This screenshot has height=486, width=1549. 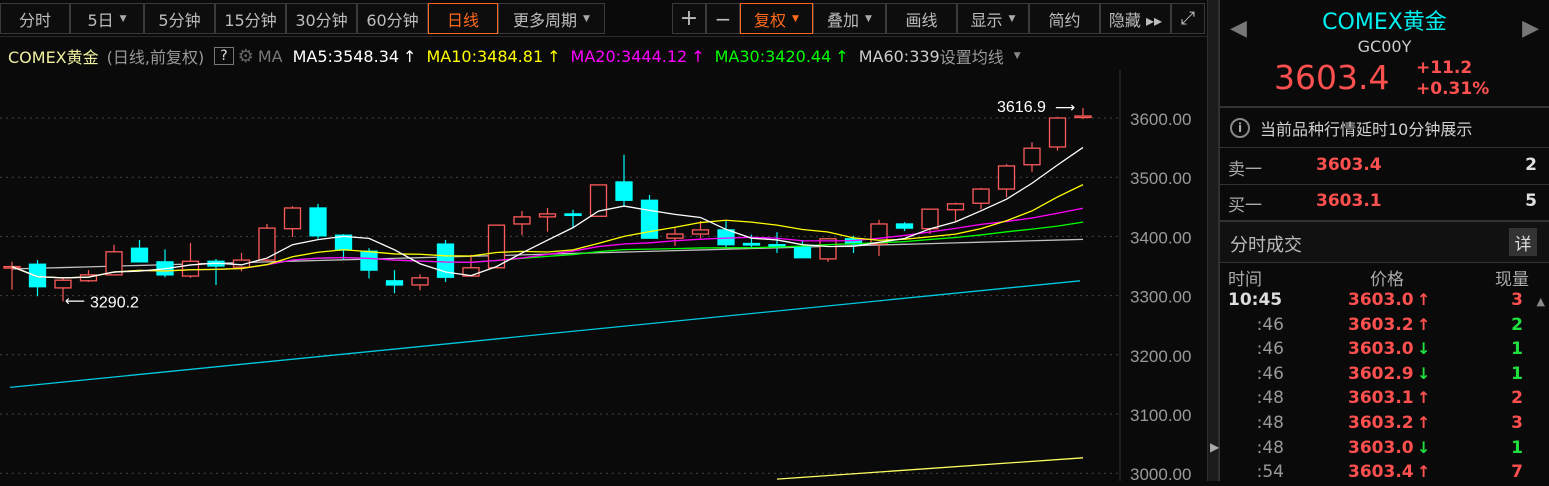 I want to click on tab-label: 分时, so click(x=34, y=20).